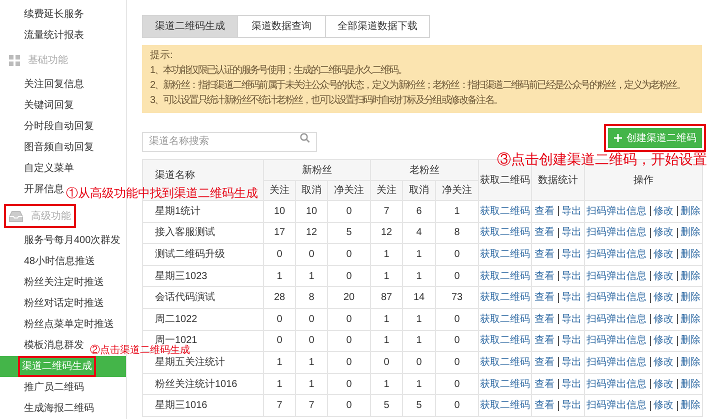 Image resolution: width=720 pixels, height=419 pixels. Describe the element at coordinates (185, 298) in the screenshot. I see `table-cell: 会话代码演试` at that location.